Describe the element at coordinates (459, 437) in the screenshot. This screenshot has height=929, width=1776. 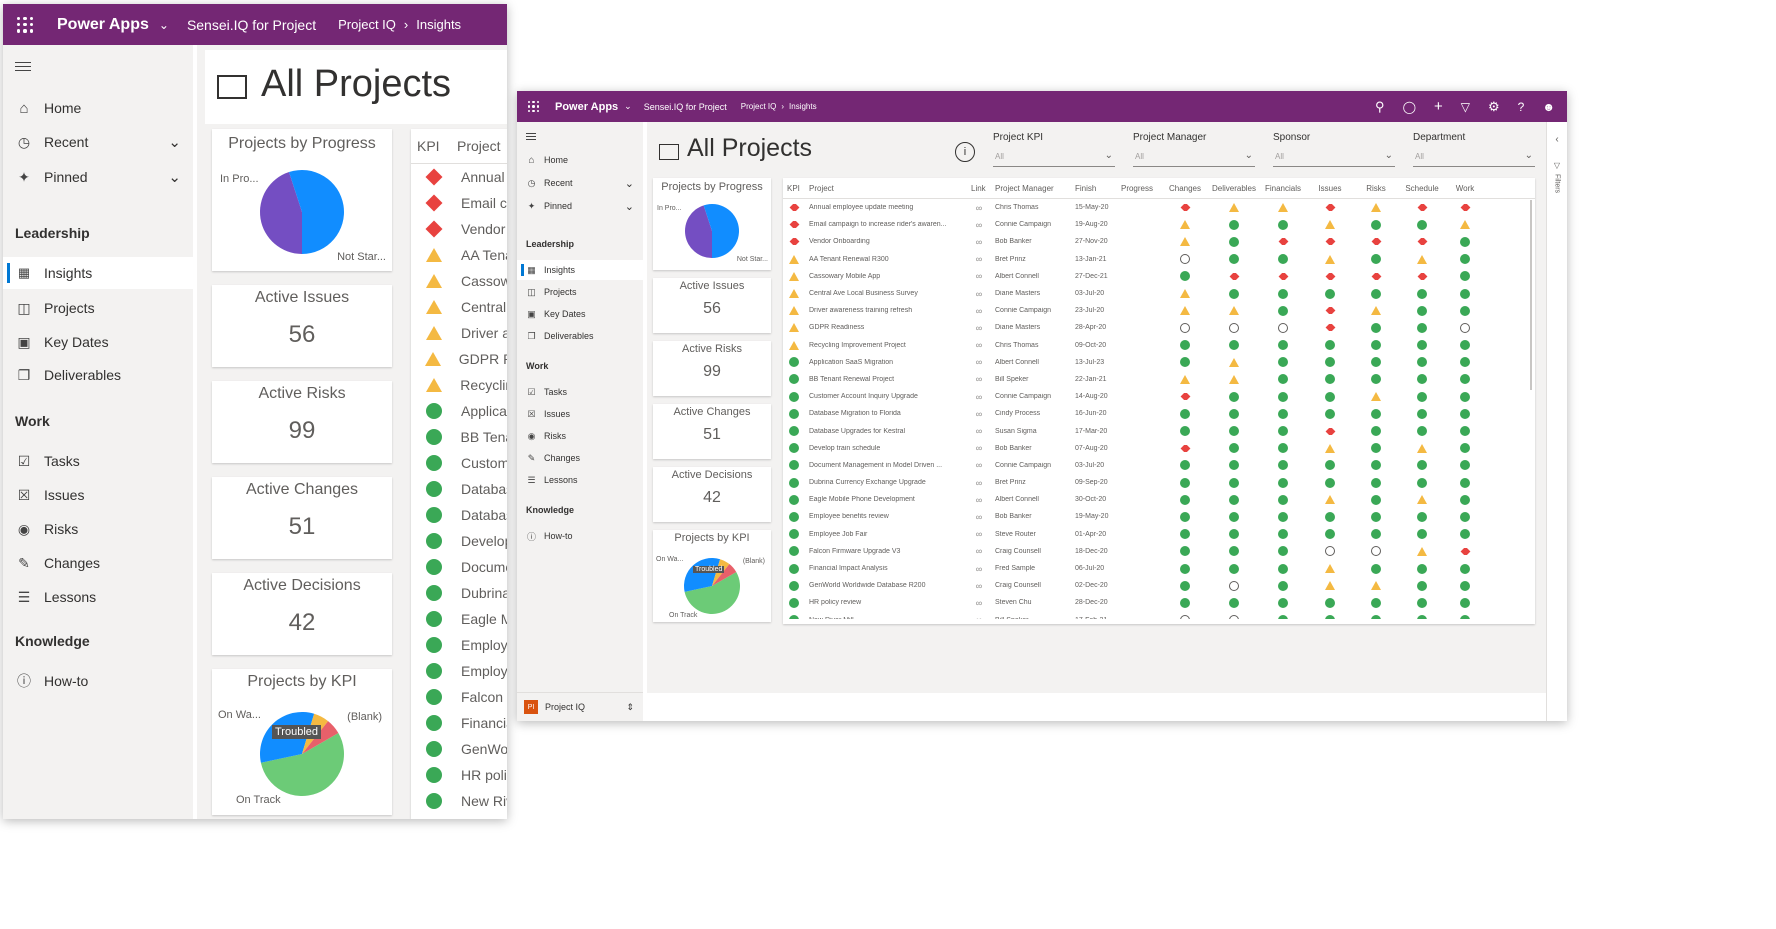
I see `table-row: BB Tenan` at that location.